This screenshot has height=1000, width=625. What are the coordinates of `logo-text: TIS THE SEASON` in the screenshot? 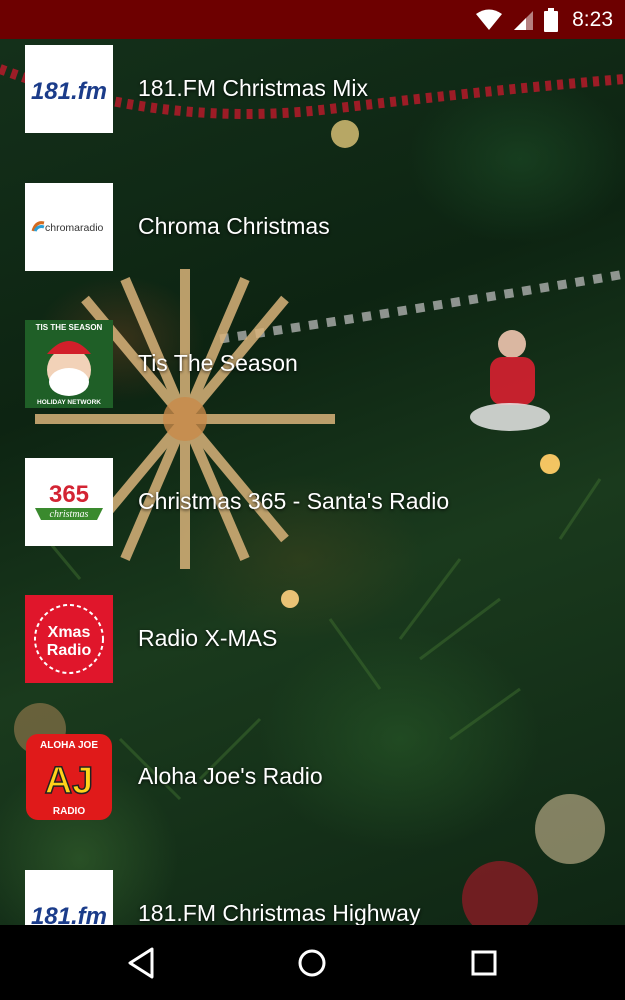 It's located at (69, 327).